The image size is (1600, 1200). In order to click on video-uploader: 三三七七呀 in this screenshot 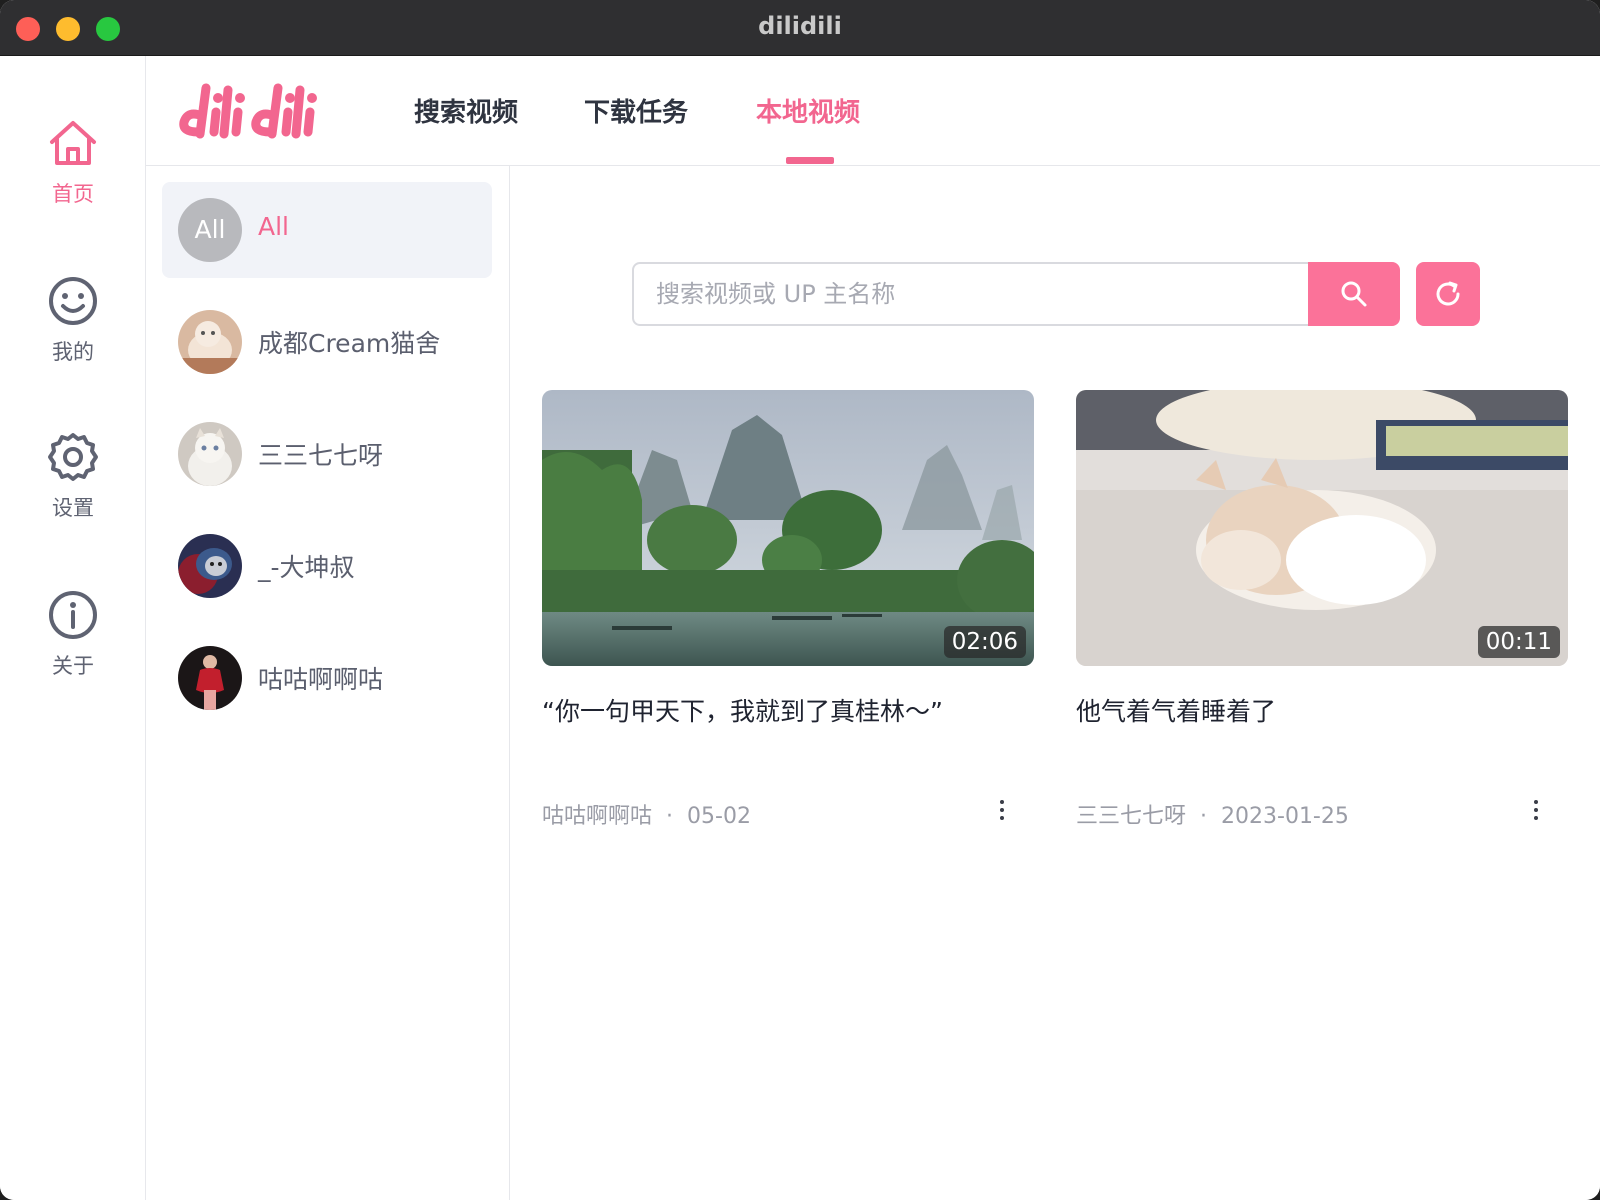, I will do `click(1131, 816)`.